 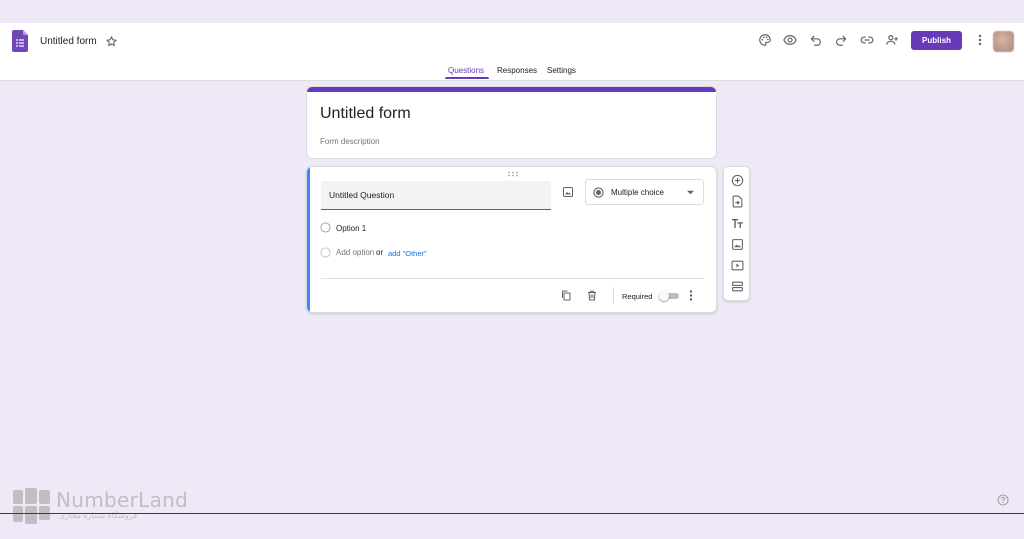 I want to click on help-icon, so click(x=1003, y=500).